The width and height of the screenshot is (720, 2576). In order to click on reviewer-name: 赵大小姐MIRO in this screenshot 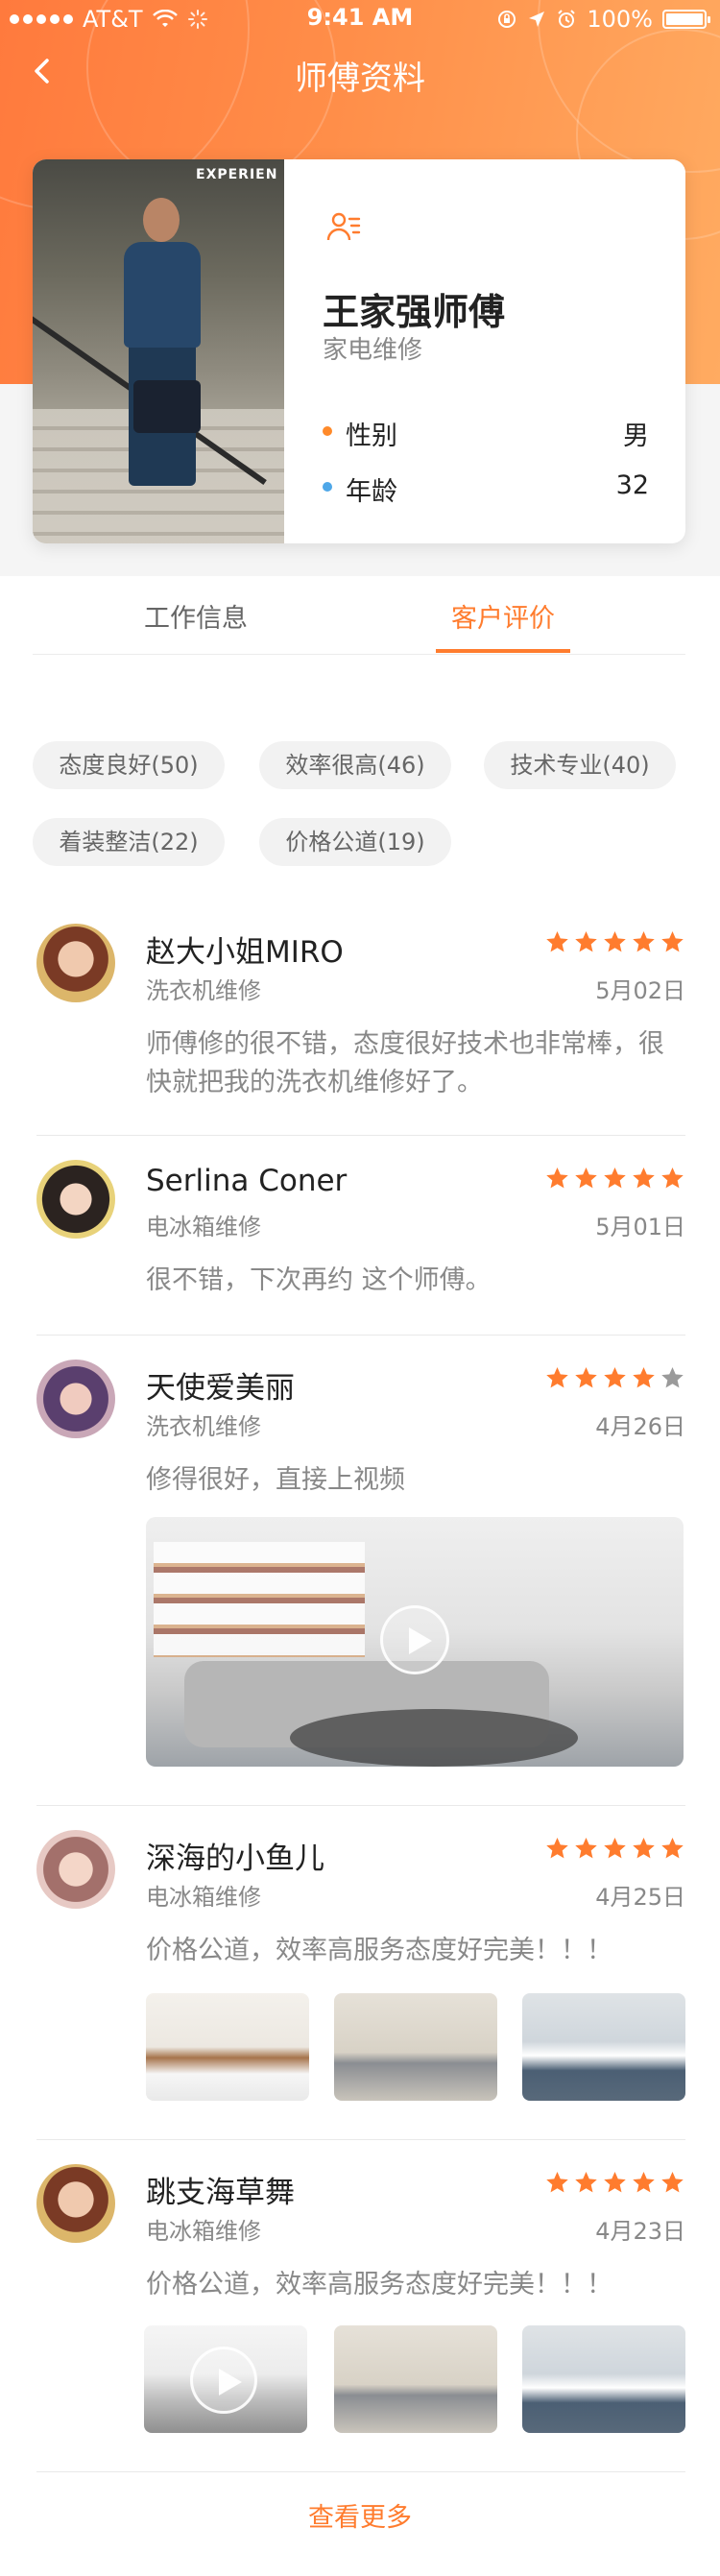, I will do `click(245, 952)`.